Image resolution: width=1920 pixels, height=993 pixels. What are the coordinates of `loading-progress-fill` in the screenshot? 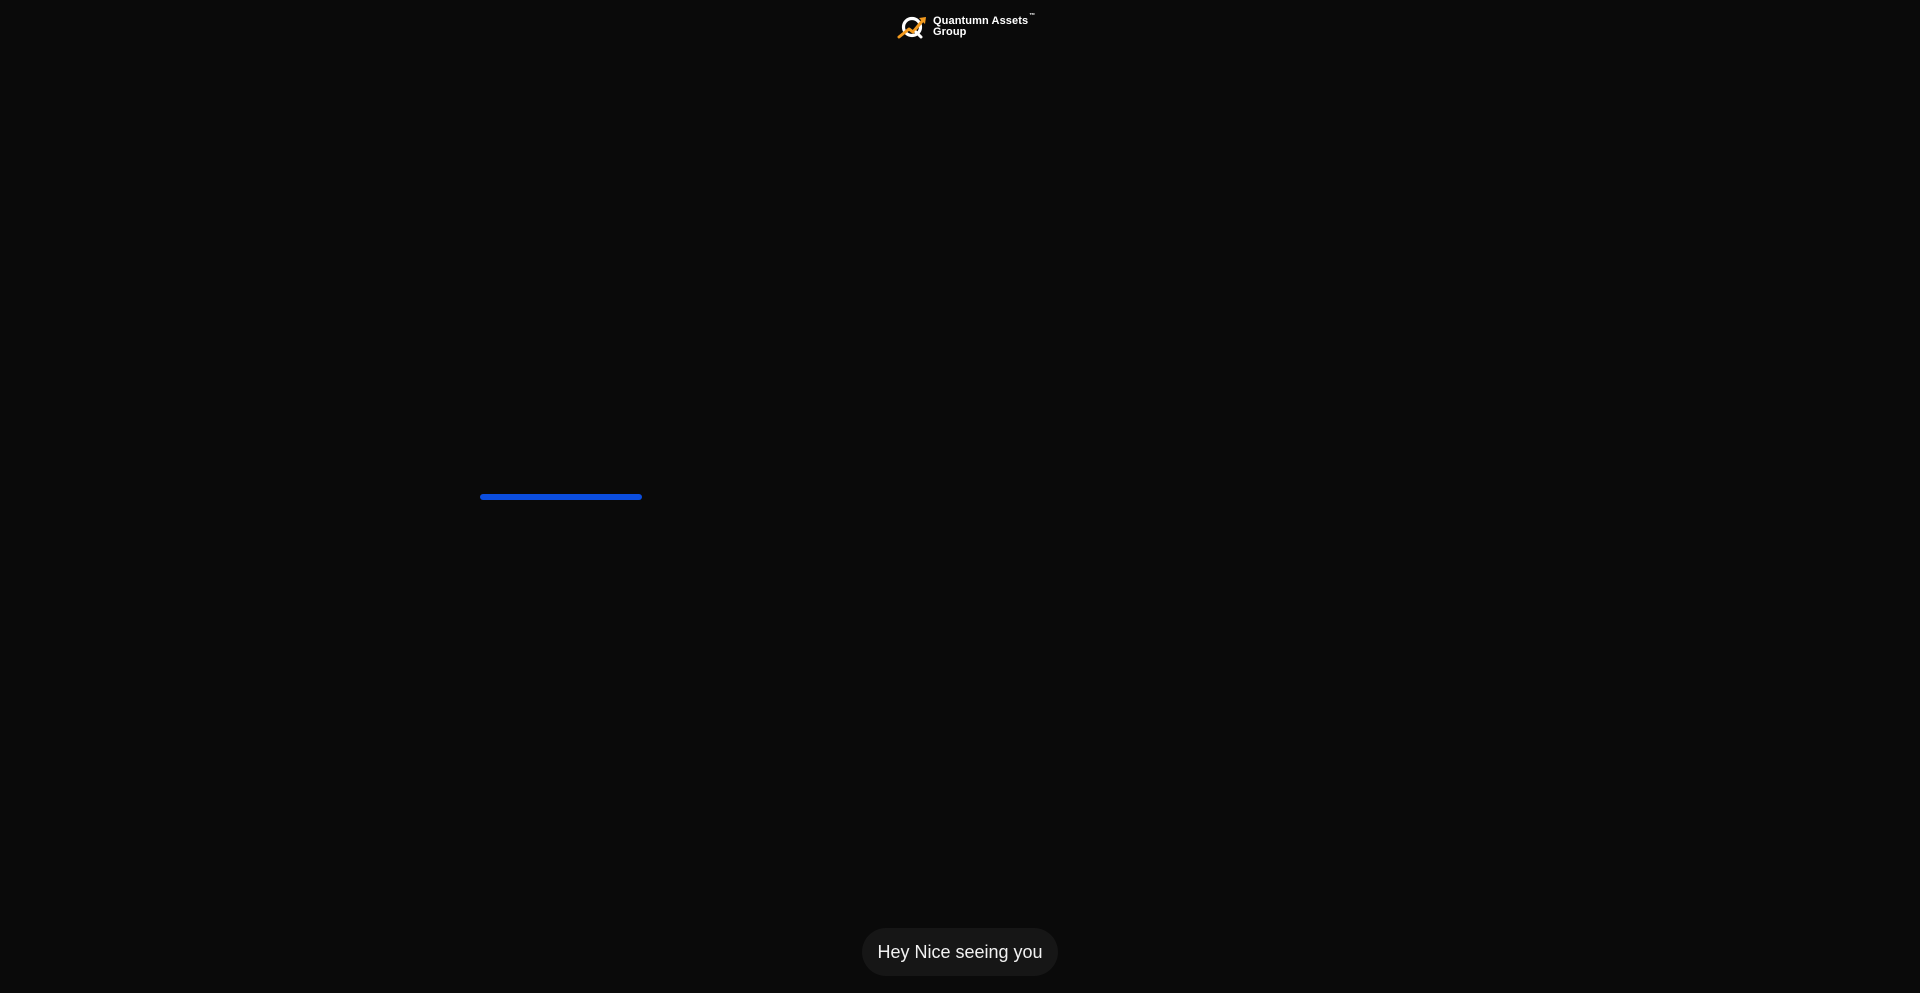 It's located at (561, 497).